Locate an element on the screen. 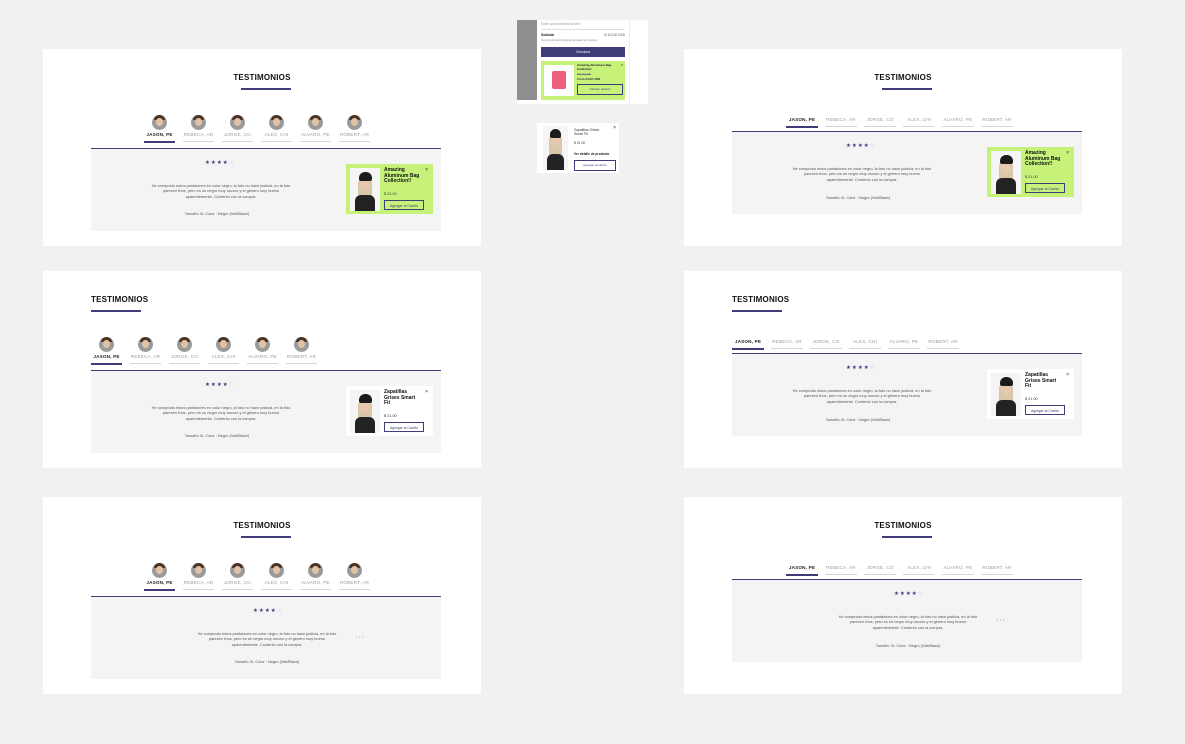  choose-options-button: Choose options is located at coordinates (600, 89).